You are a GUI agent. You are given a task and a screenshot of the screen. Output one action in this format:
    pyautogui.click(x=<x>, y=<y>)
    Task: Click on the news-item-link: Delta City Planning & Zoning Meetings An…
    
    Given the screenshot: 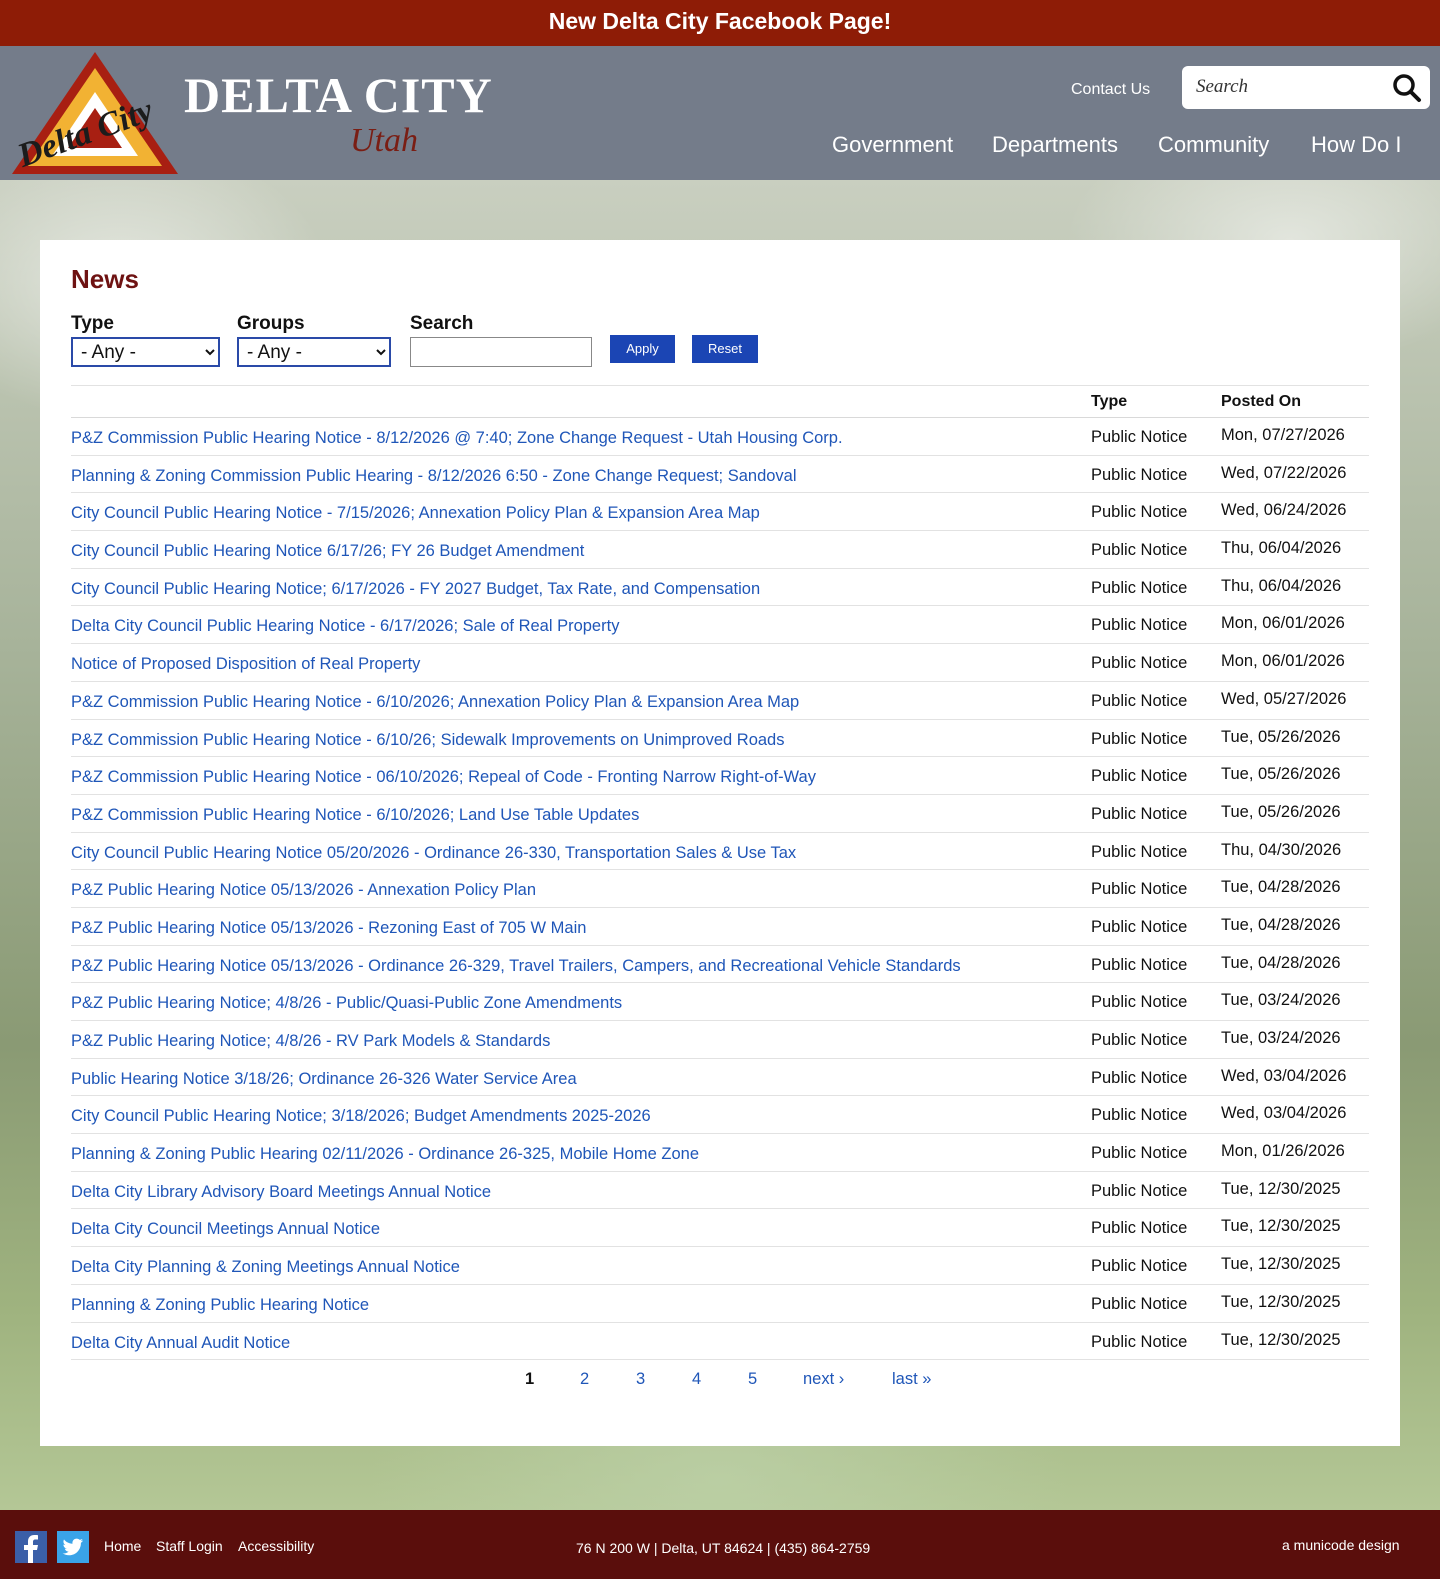 What is the action you would take?
    pyautogui.click(x=265, y=1267)
    